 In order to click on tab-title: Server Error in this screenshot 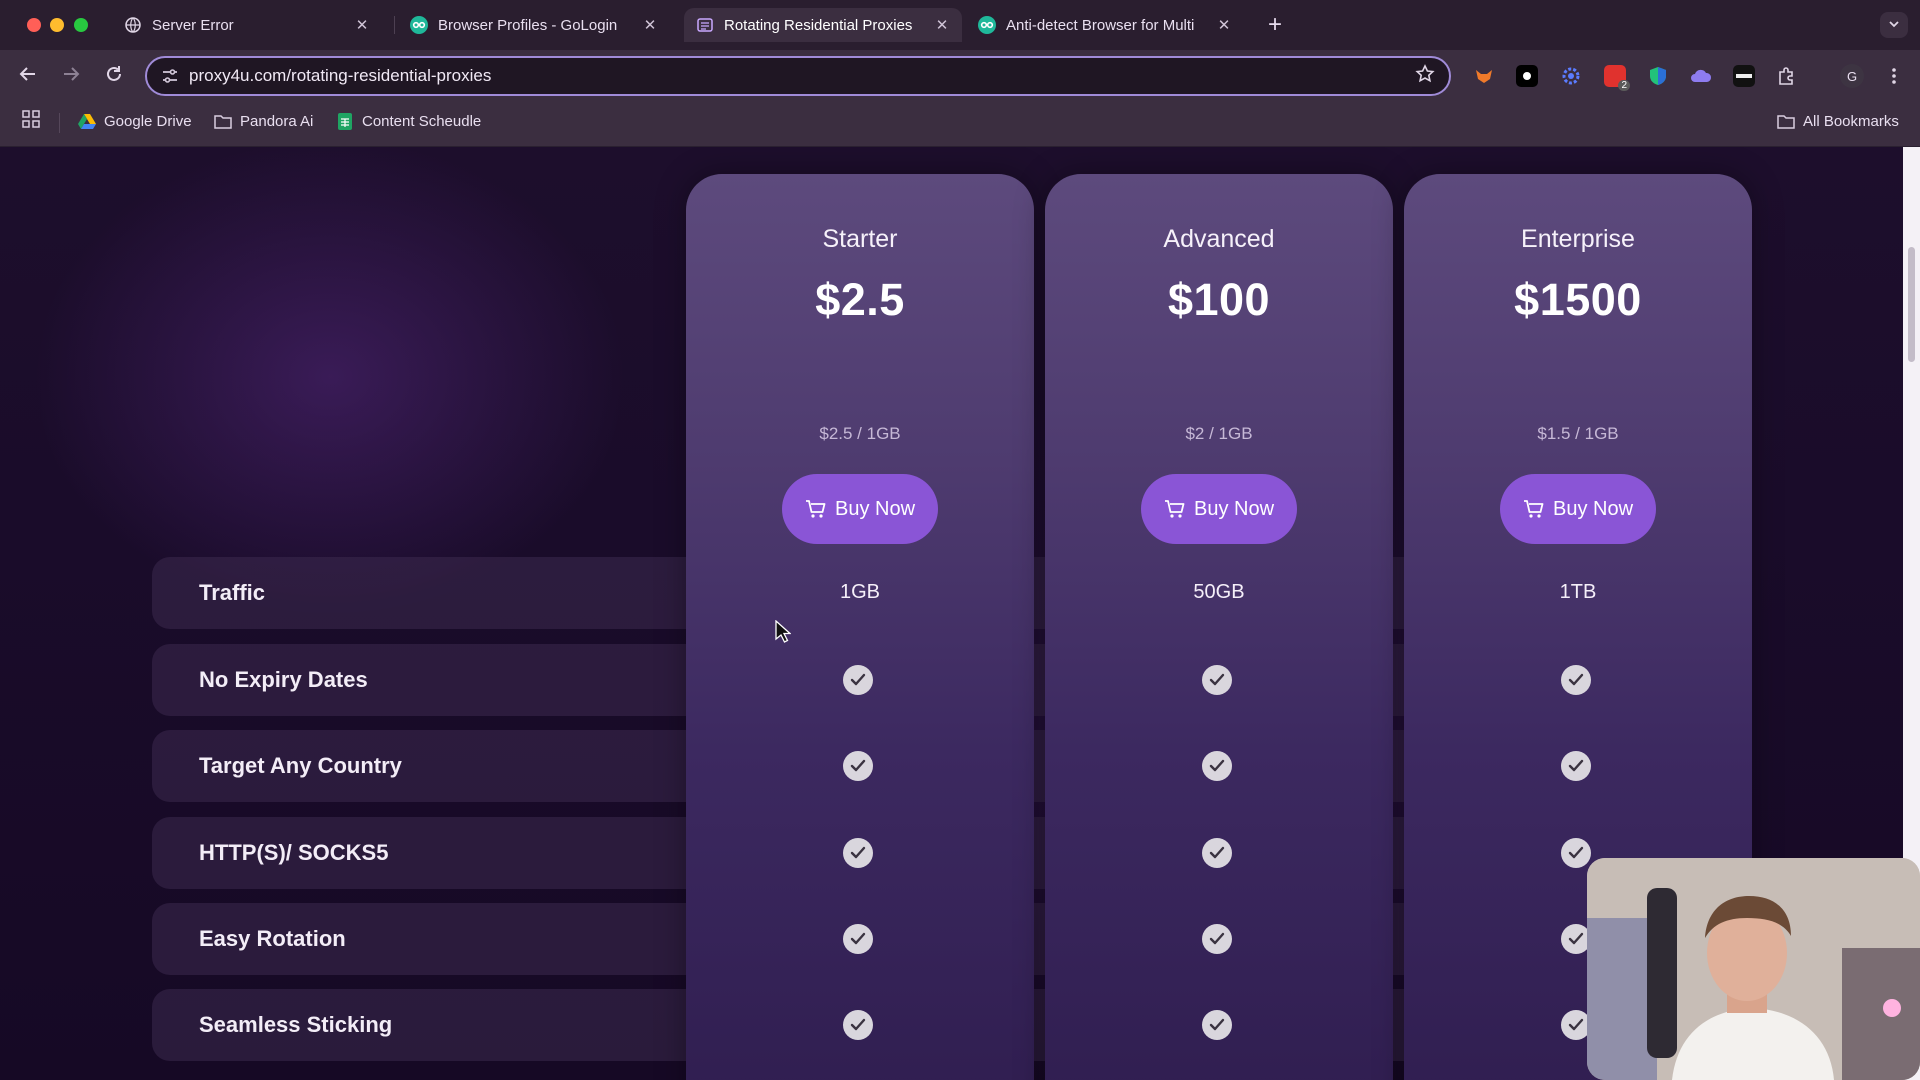, I will do `click(193, 25)`.